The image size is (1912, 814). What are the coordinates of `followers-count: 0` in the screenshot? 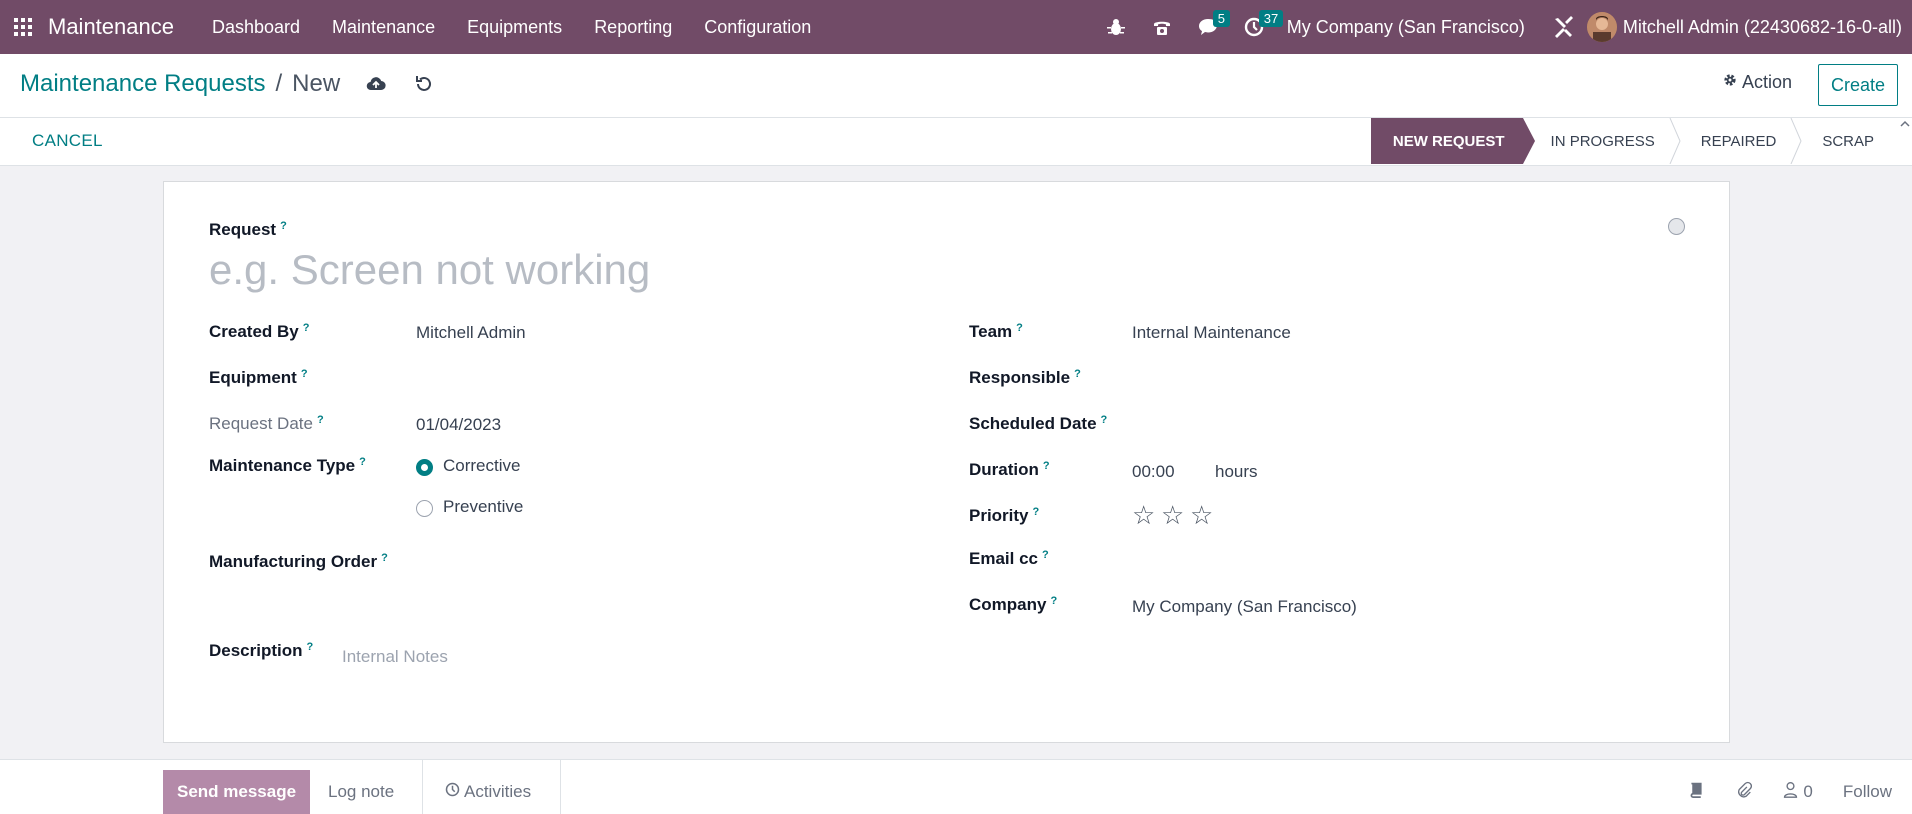 It's located at (1808, 791).